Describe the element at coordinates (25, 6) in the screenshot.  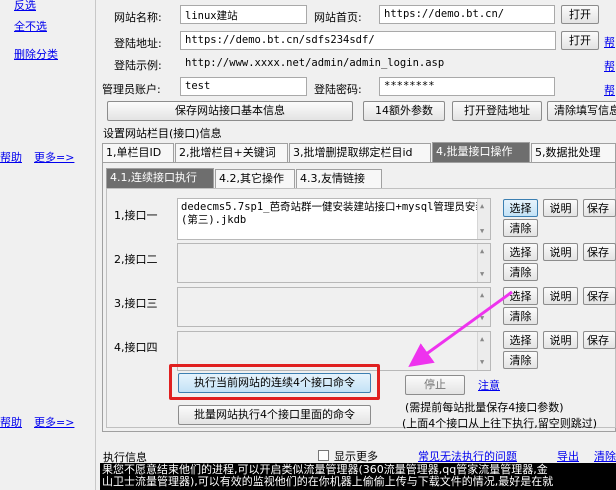
I see `invert-selection-link: 反选` at that location.